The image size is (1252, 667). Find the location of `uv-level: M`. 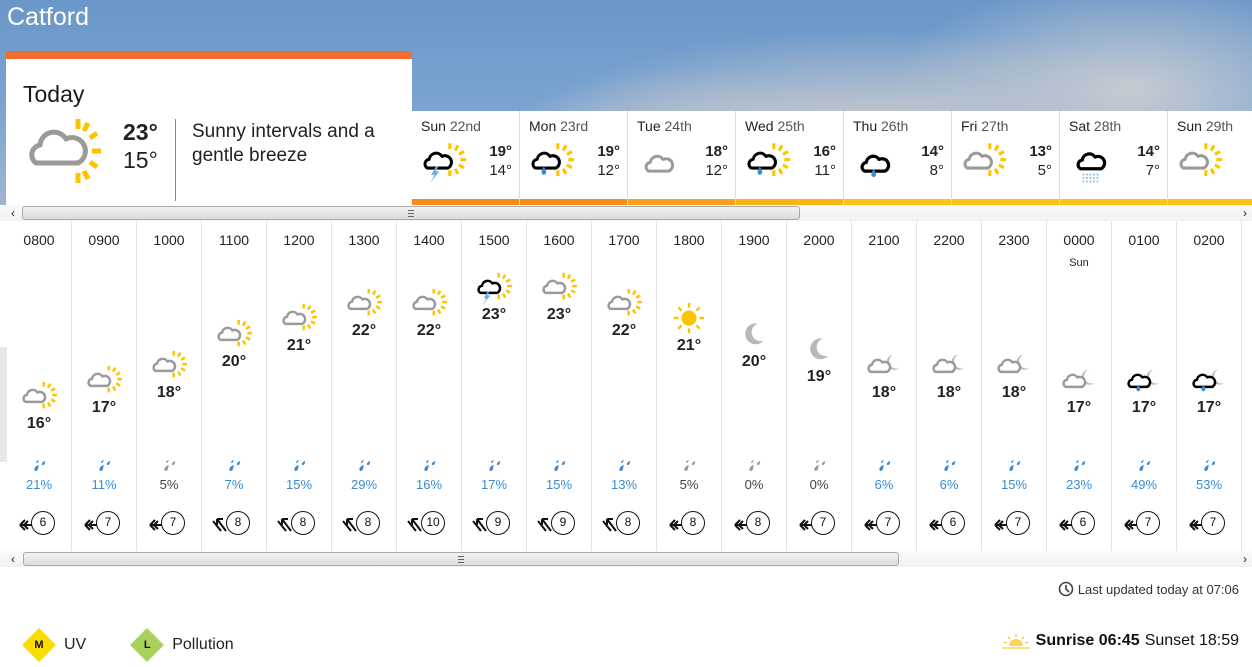

uv-level: M is located at coordinates (39, 645).